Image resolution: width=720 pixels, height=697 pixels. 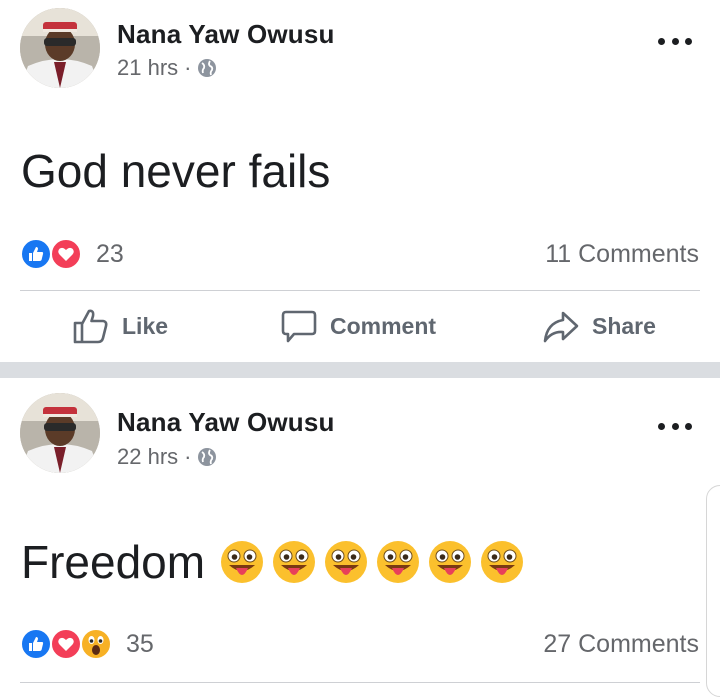 I want to click on post-meta: 21 hrs ·, so click(x=167, y=68).